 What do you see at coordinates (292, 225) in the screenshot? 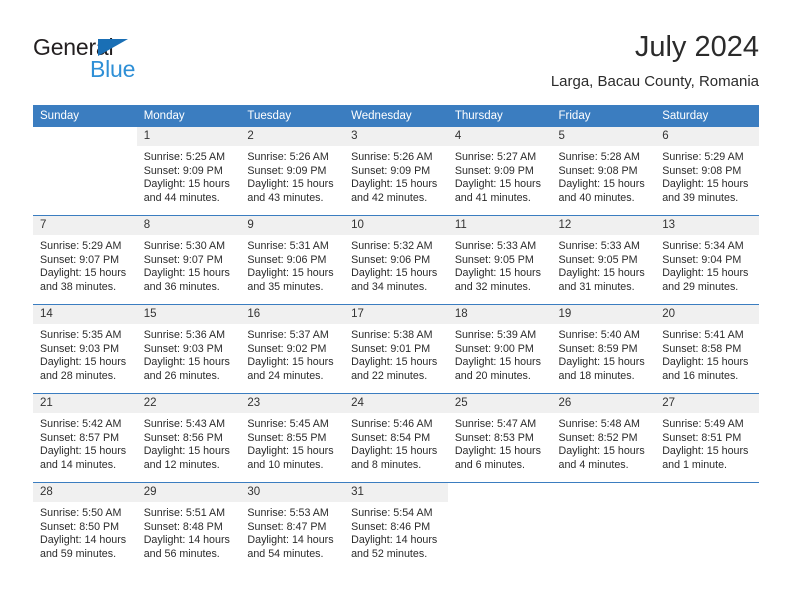
I see `day-number: 9` at bounding box center [292, 225].